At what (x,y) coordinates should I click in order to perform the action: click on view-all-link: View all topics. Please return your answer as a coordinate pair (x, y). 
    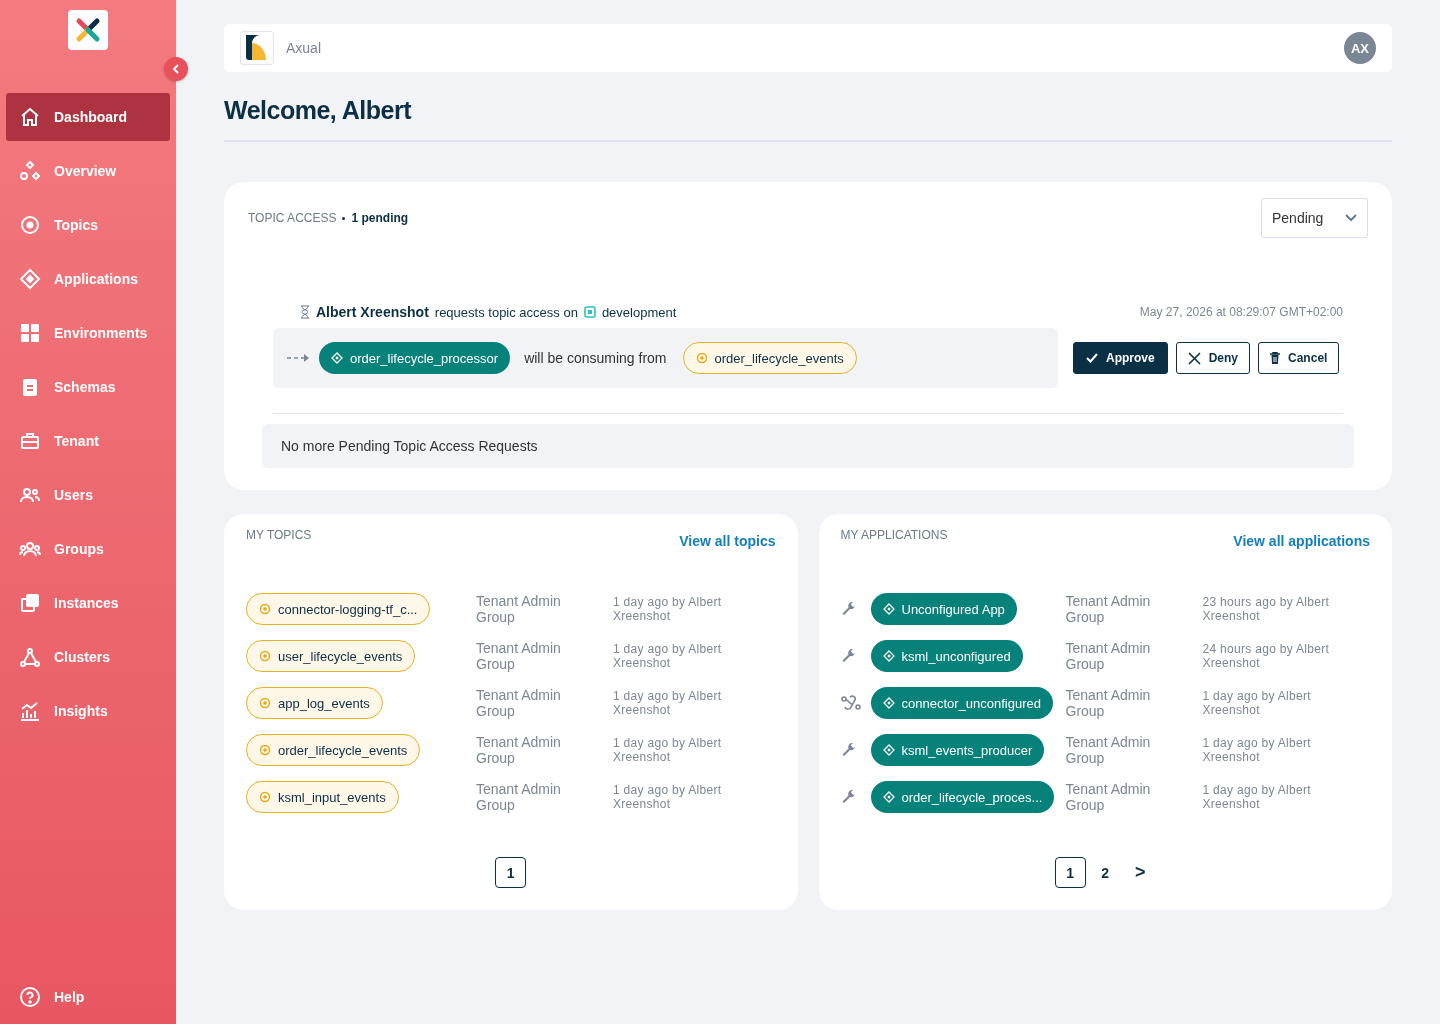
    Looking at the image, I should click on (727, 541).